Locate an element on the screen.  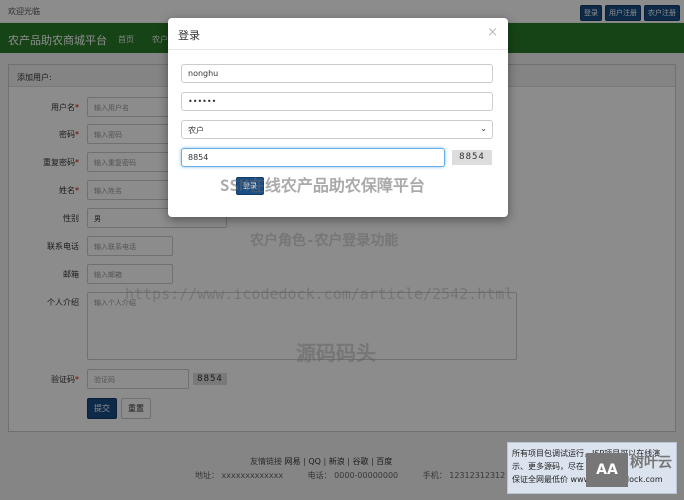
close-icon: × is located at coordinates (492, 32).